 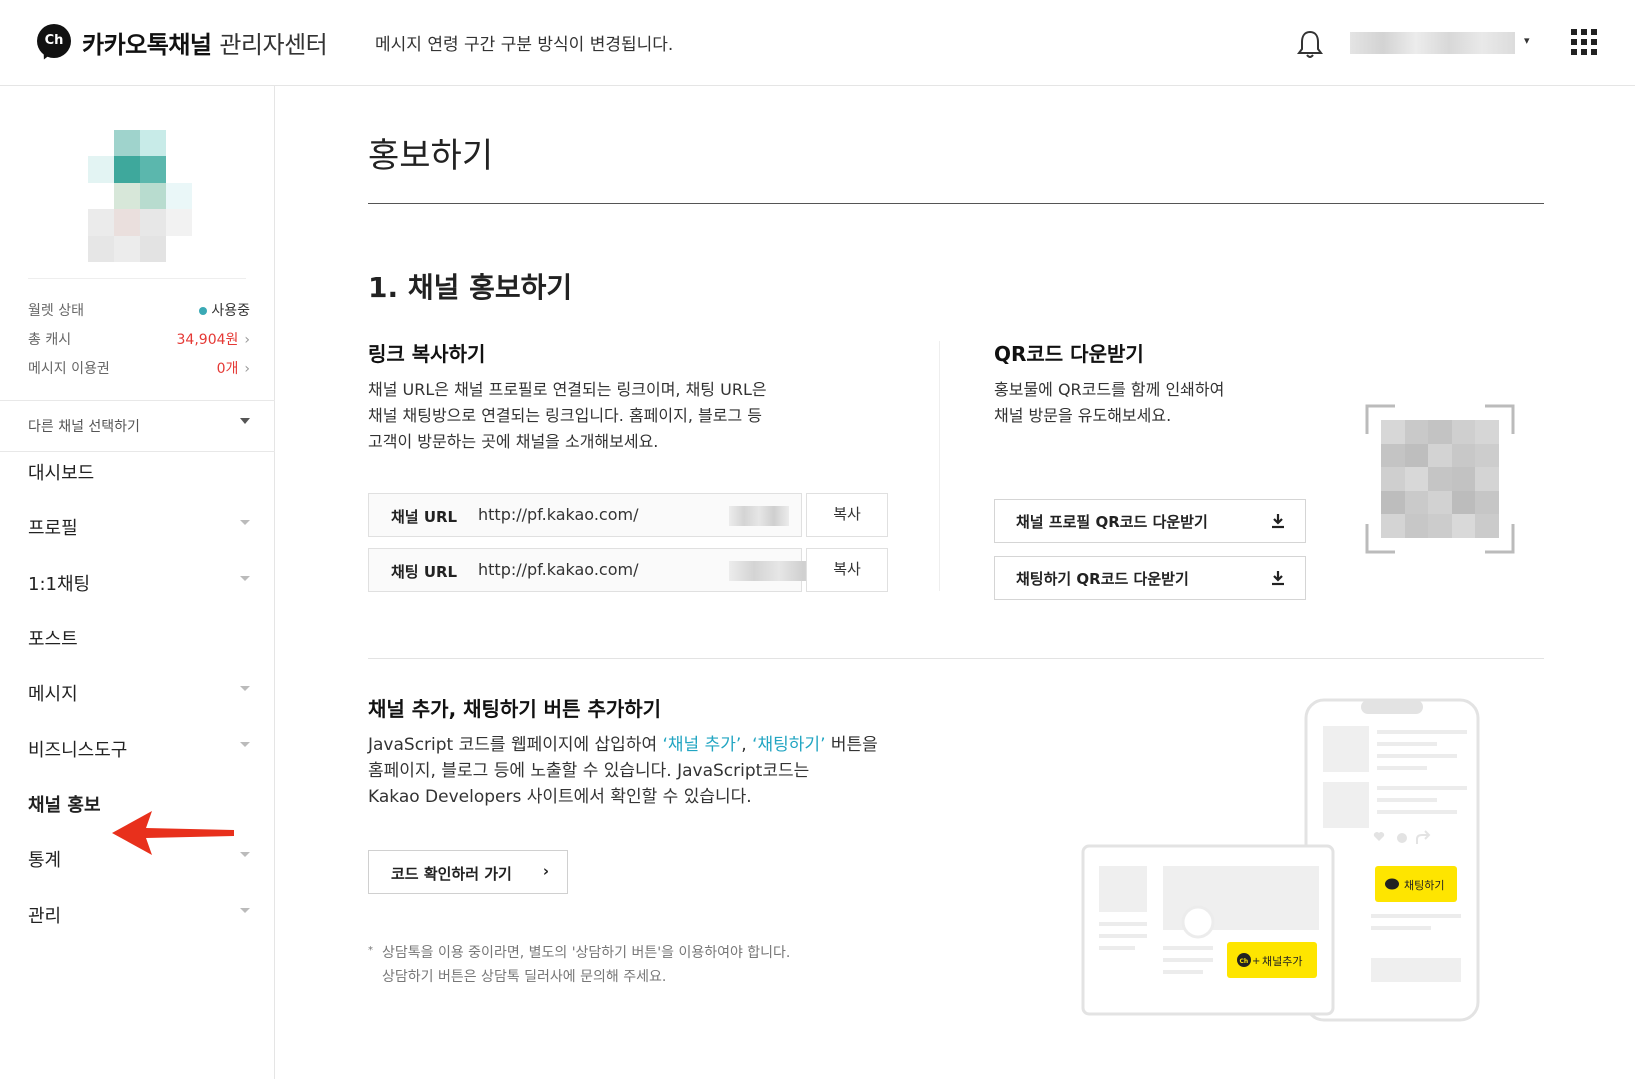 I want to click on section-divider, so click(x=956, y=658).